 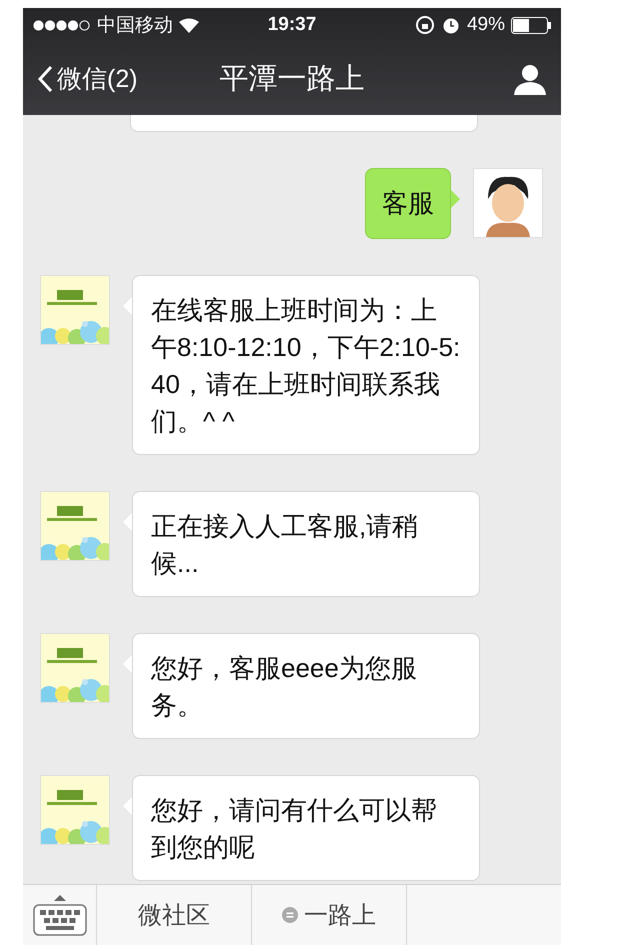 What do you see at coordinates (60, 915) in the screenshot?
I see `keyboard-icon` at bounding box center [60, 915].